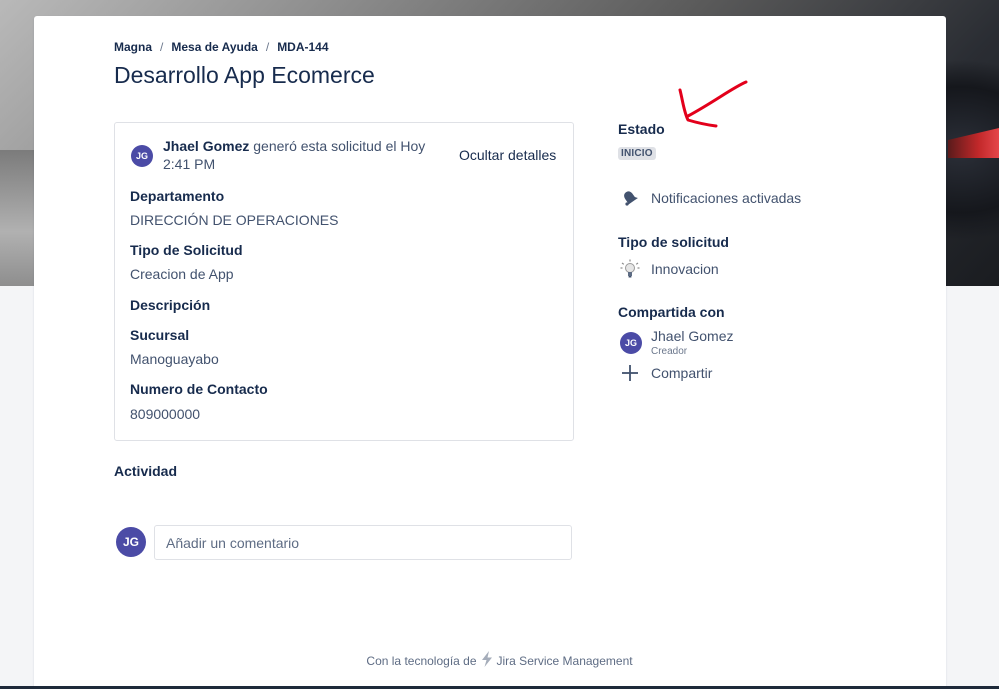 This screenshot has width=999, height=689. I want to click on activity-title: Actividad, so click(146, 471).